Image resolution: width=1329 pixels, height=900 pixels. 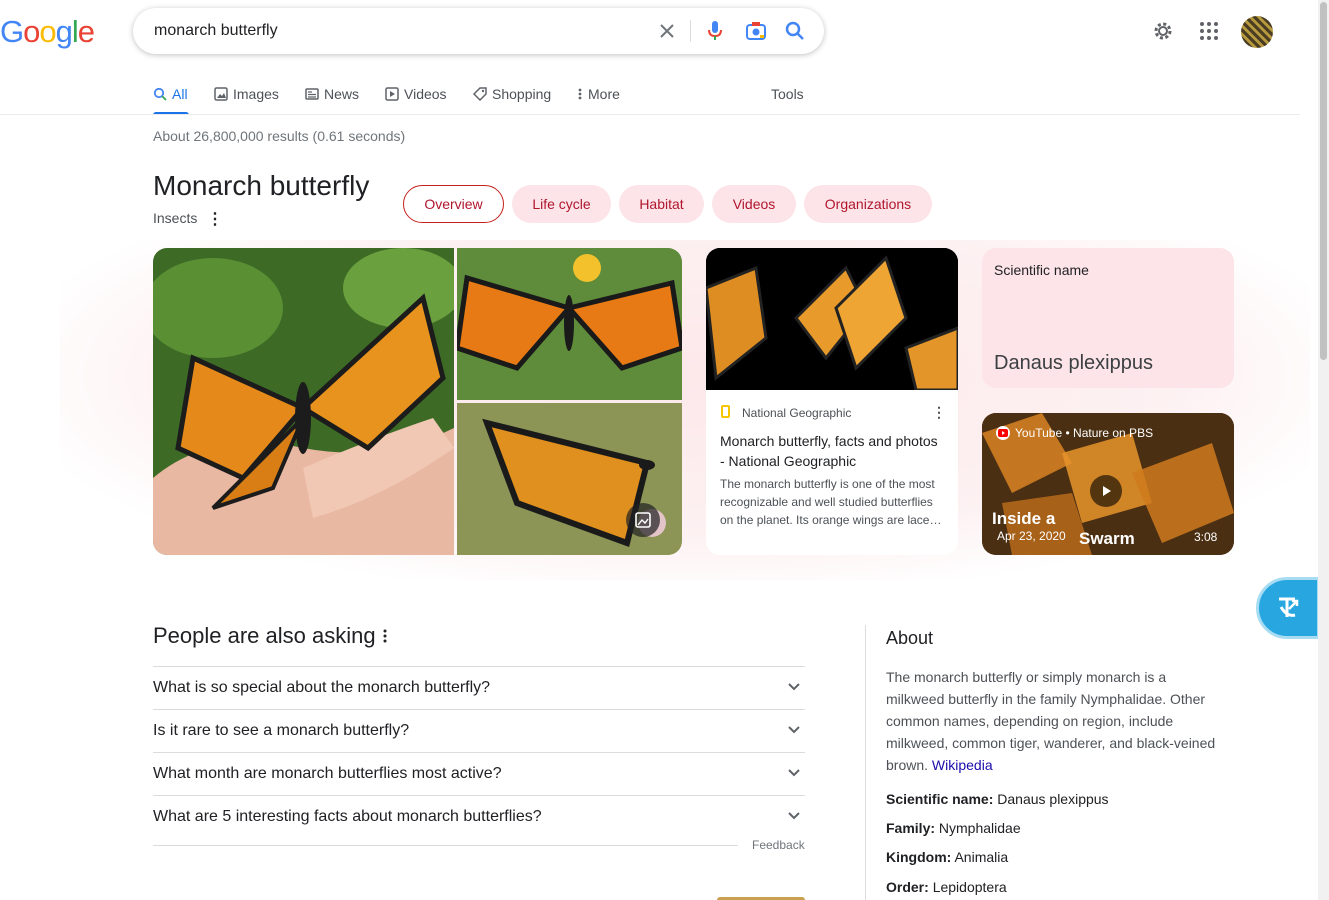 What do you see at coordinates (256, 94) in the screenshot?
I see `tab-label: Images` at bounding box center [256, 94].